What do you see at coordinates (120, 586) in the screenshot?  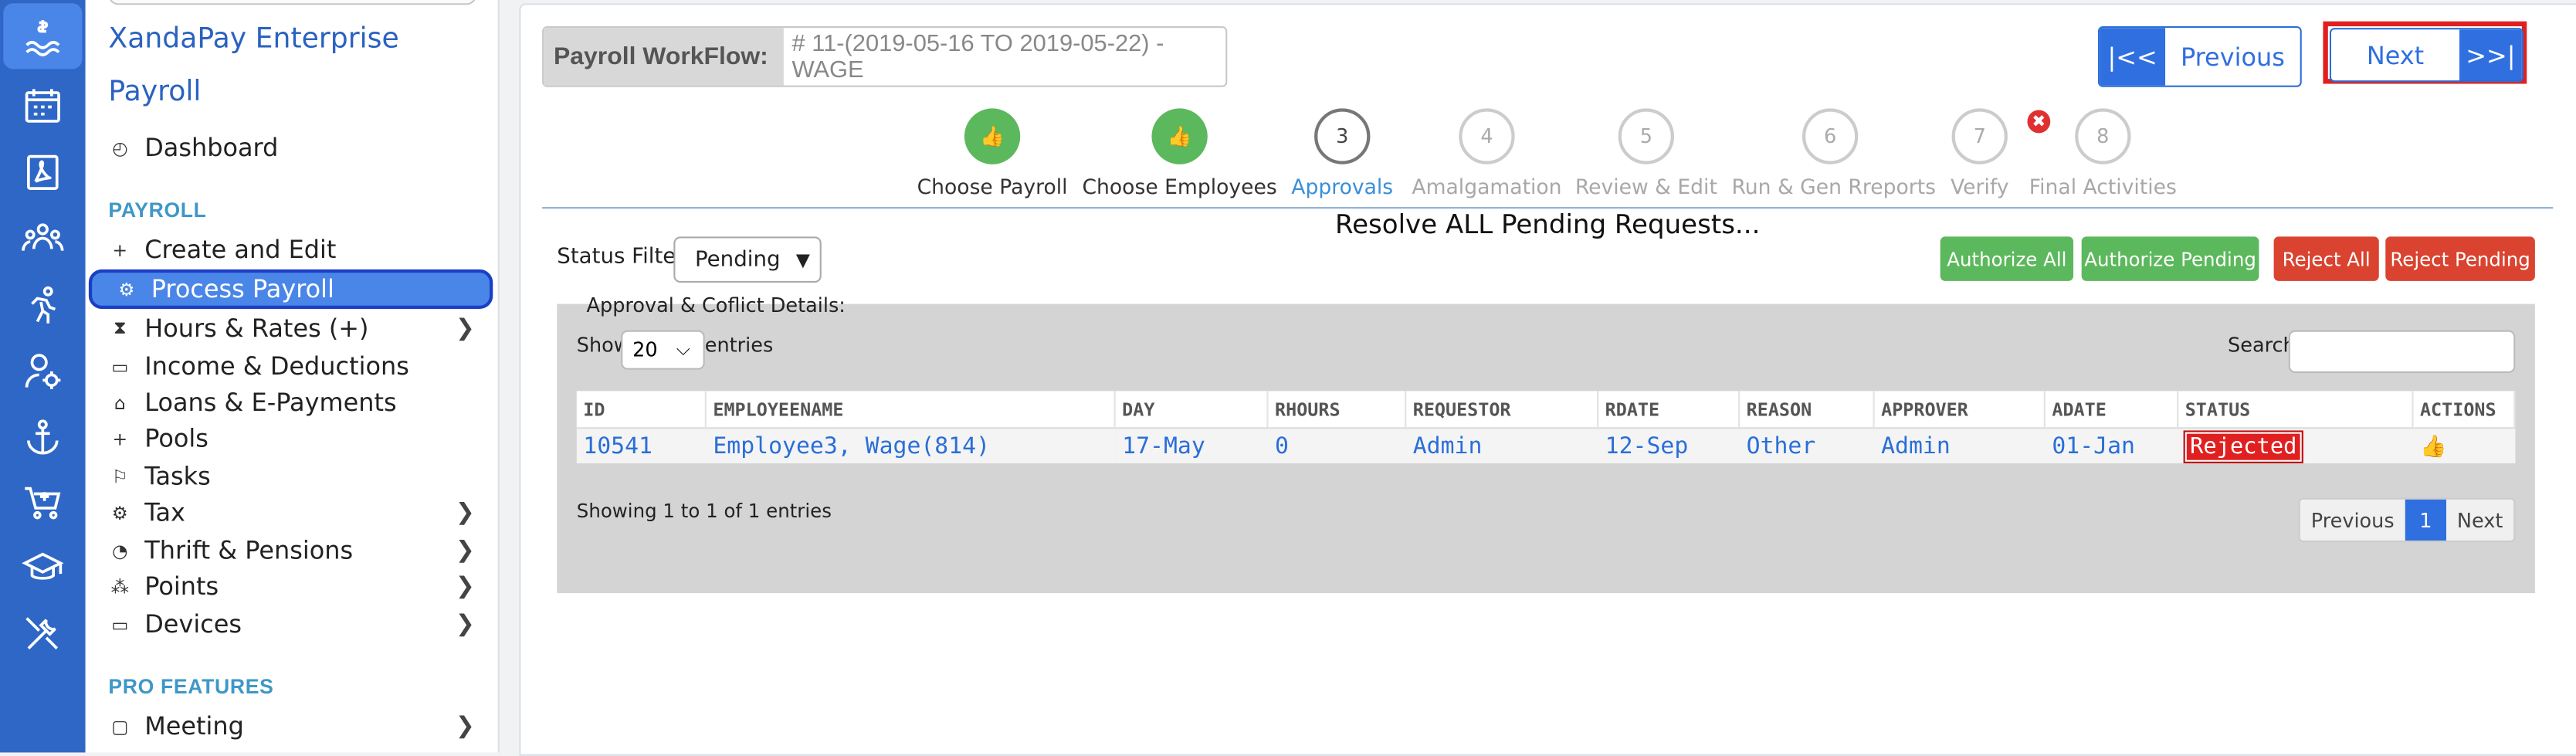 I see `points-icon: ⁂` at bounding box center [120, 586].